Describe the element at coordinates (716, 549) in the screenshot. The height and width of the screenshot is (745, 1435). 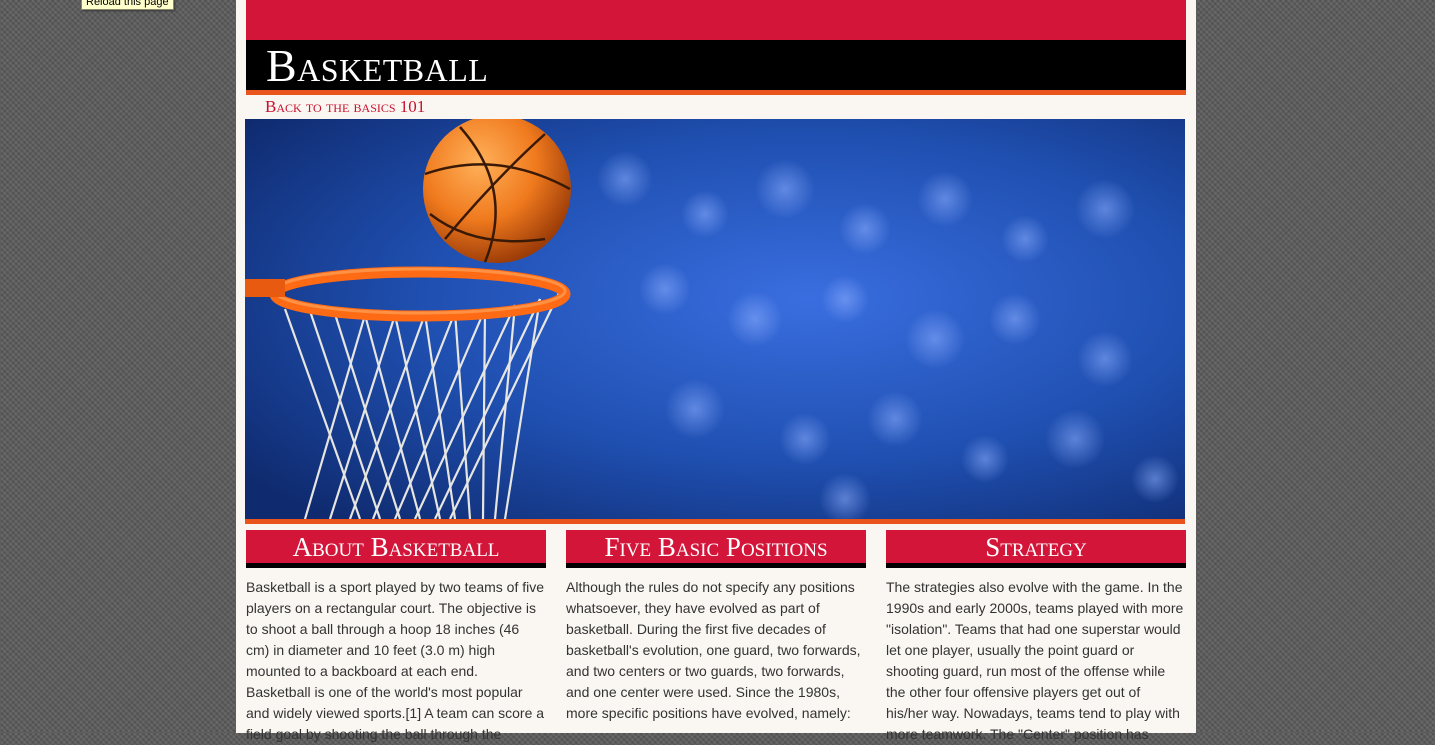
I see `positions-heading: Five Basic Positions` at that location.